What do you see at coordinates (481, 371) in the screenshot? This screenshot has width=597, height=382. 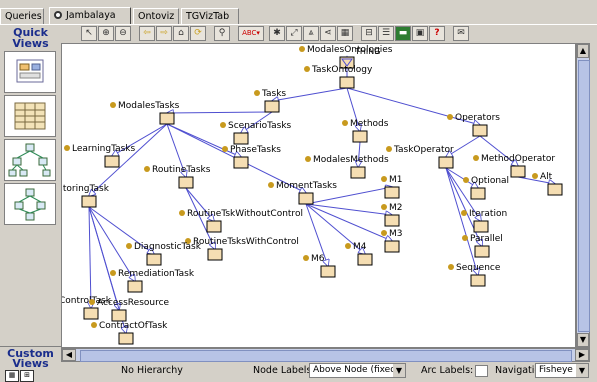 I see `arc-labels-checkbox` at bounding box center [481, 371].